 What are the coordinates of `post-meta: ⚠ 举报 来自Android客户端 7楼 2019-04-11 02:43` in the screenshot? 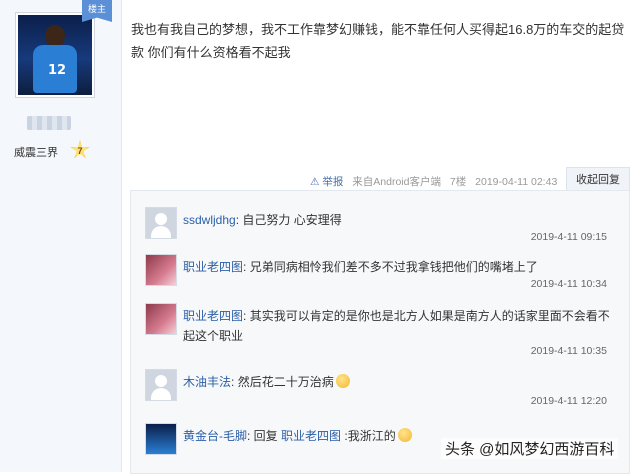 It's located at (436, 181).